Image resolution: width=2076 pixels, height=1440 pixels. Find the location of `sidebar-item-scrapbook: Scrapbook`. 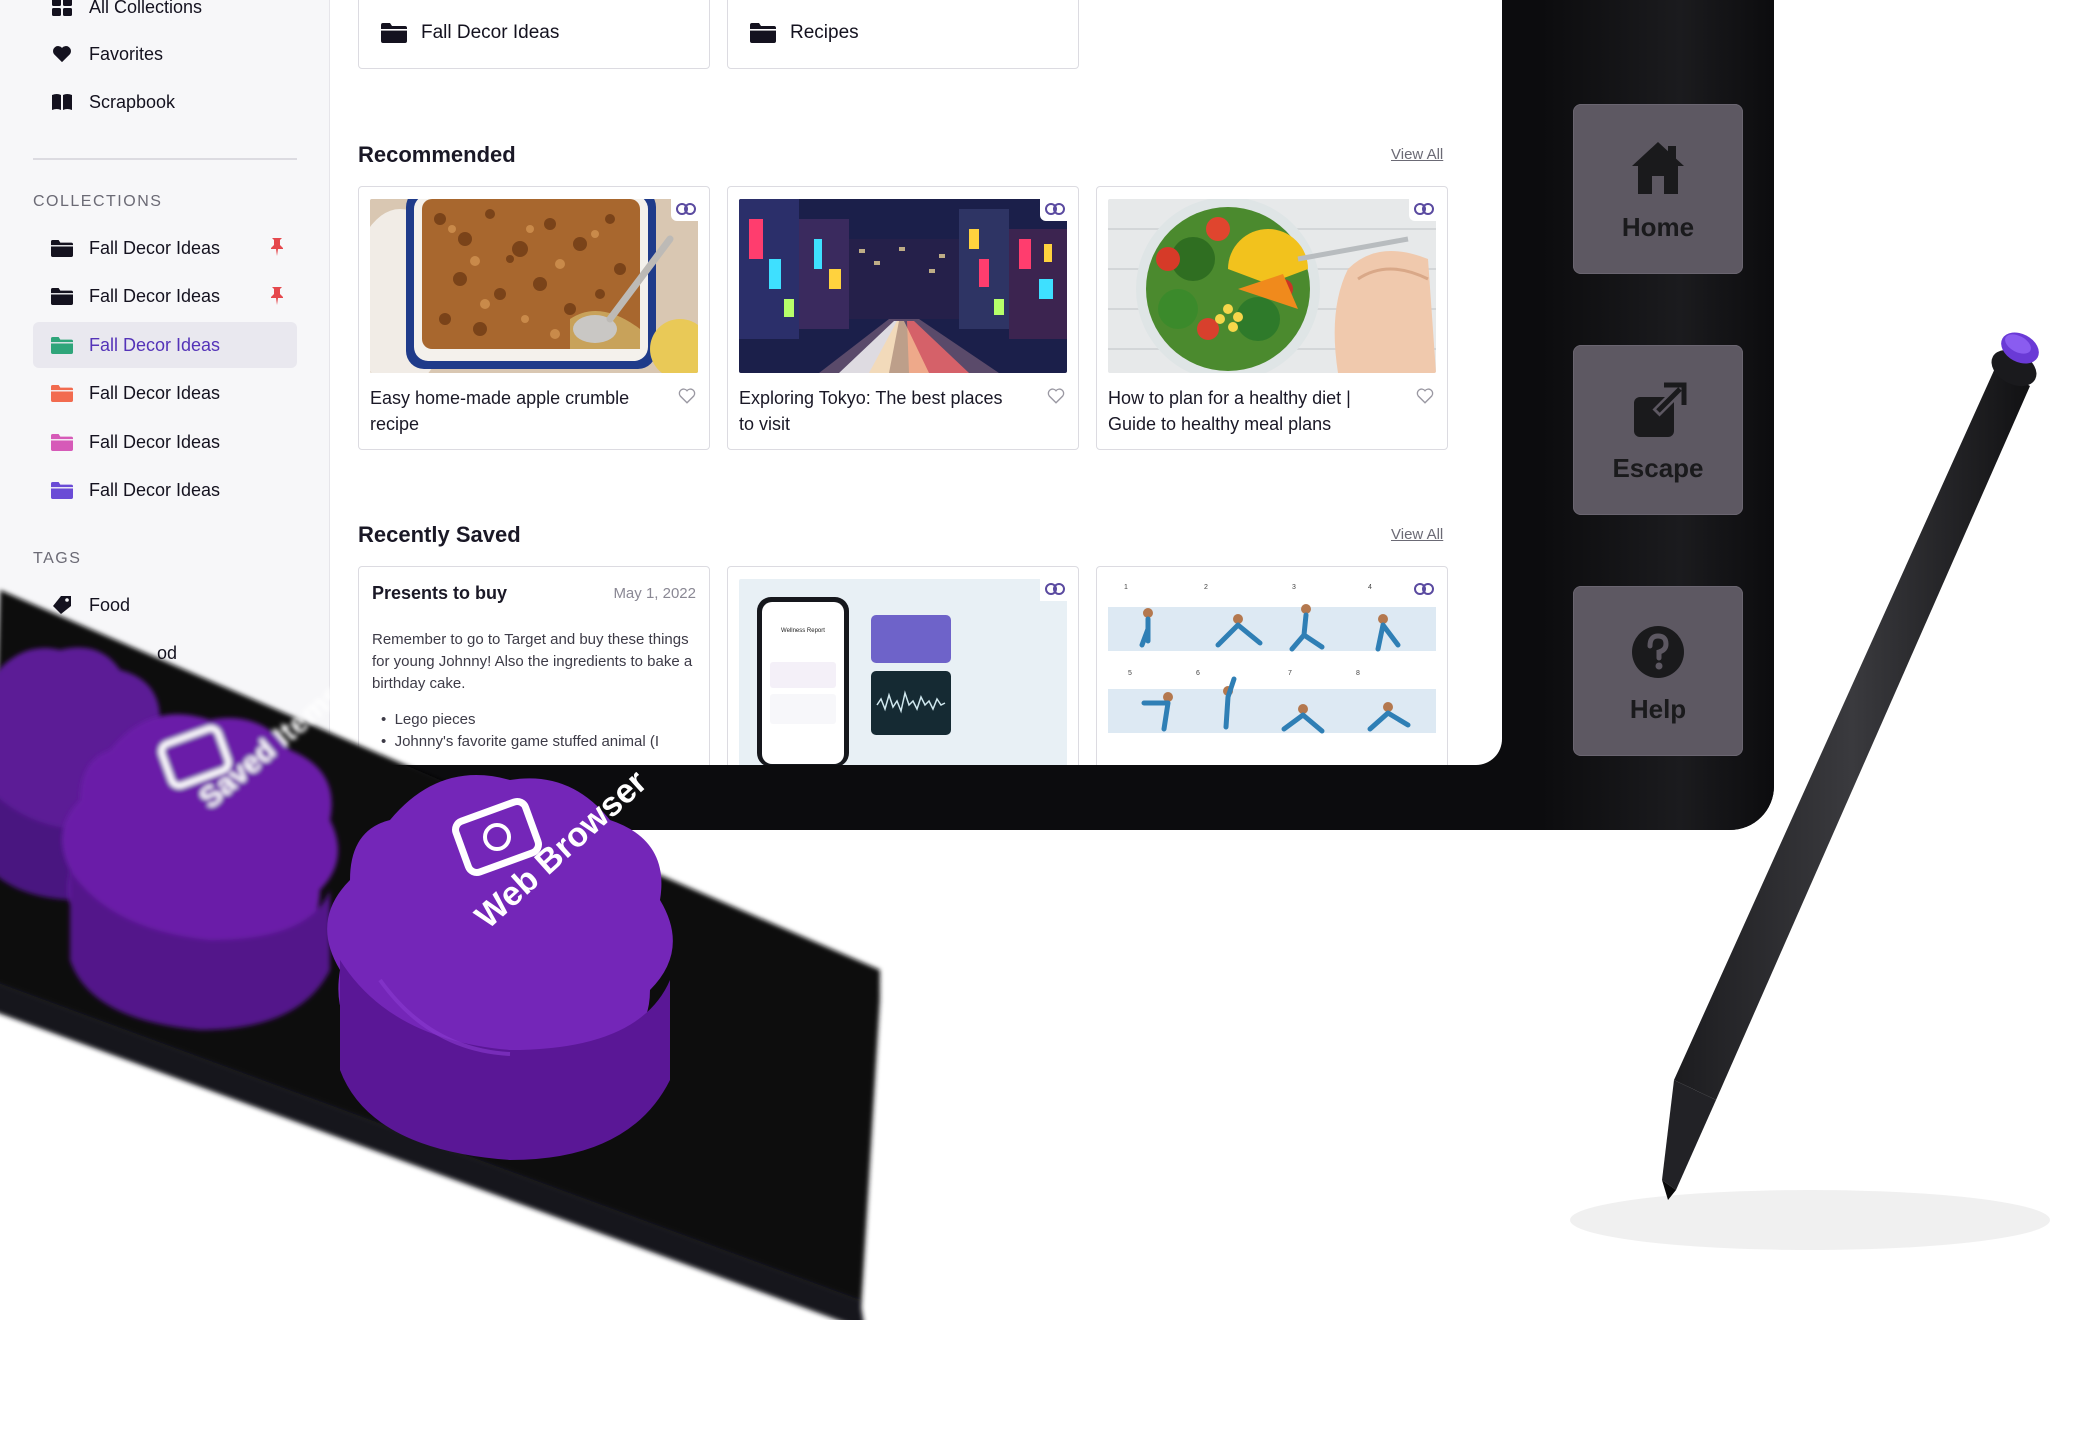

sidebar-item-scrapbook: Scrapbook is located at coordinates (165, 102).